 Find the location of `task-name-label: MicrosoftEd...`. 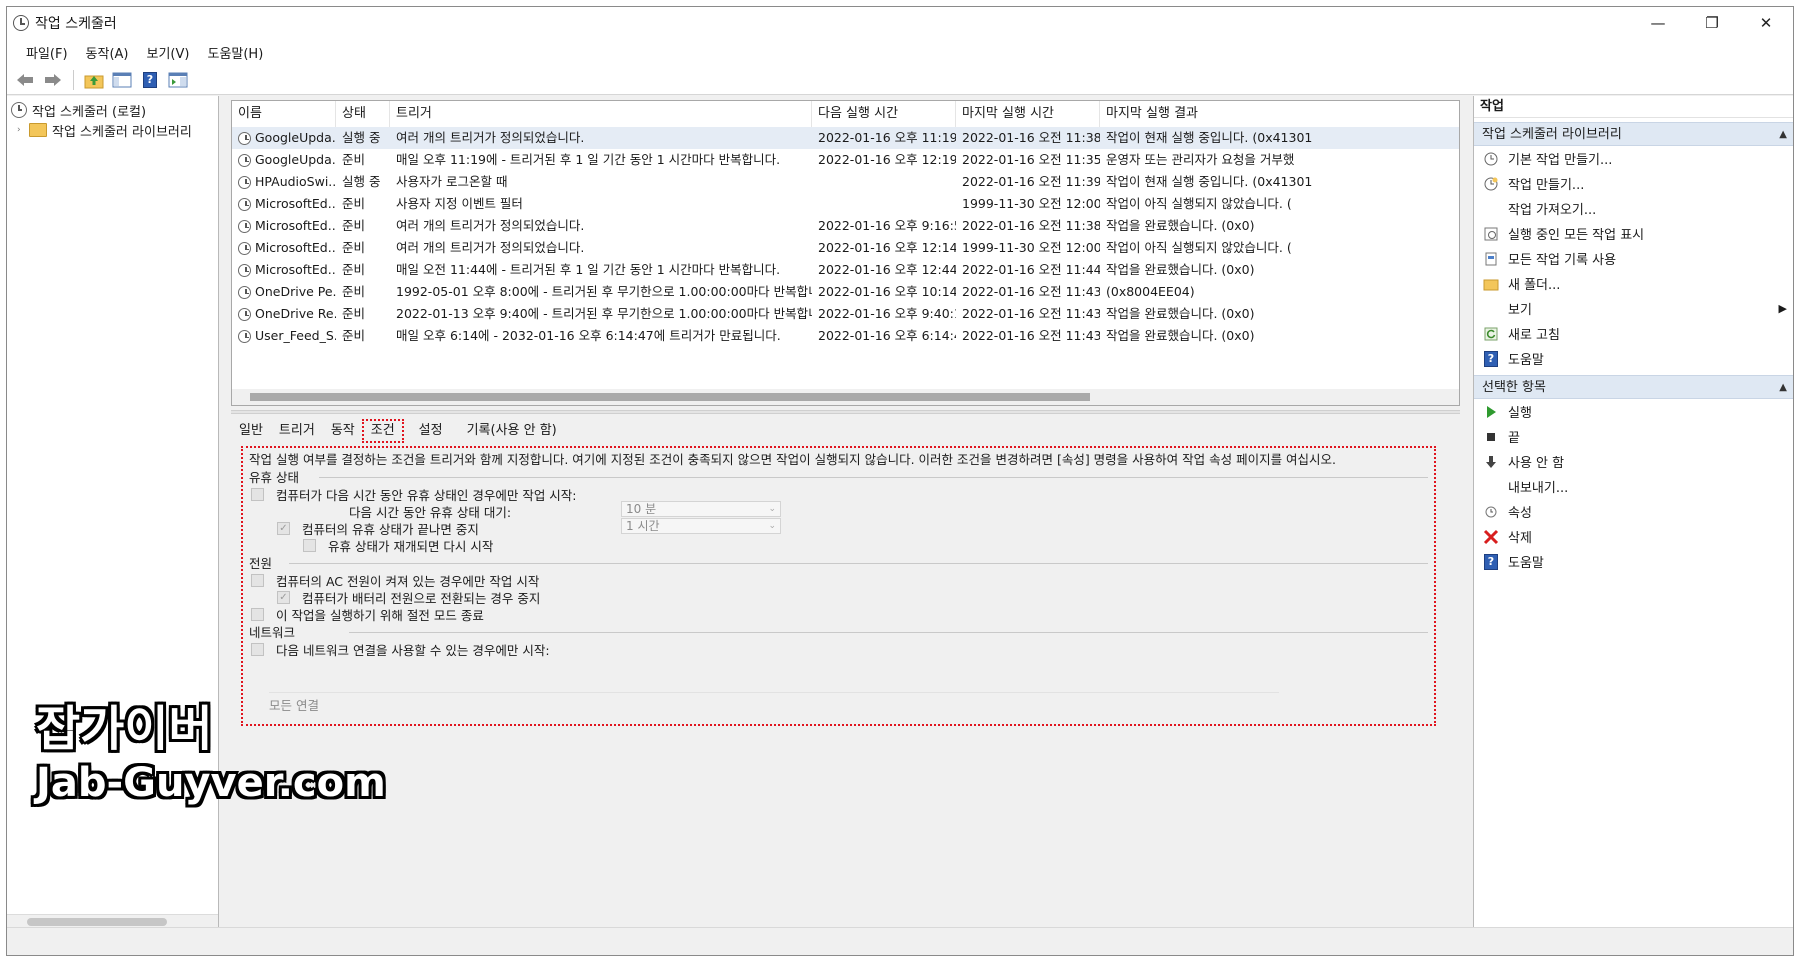

task-name-label: MicrosoftEd... is located at coordinates (295, 247).